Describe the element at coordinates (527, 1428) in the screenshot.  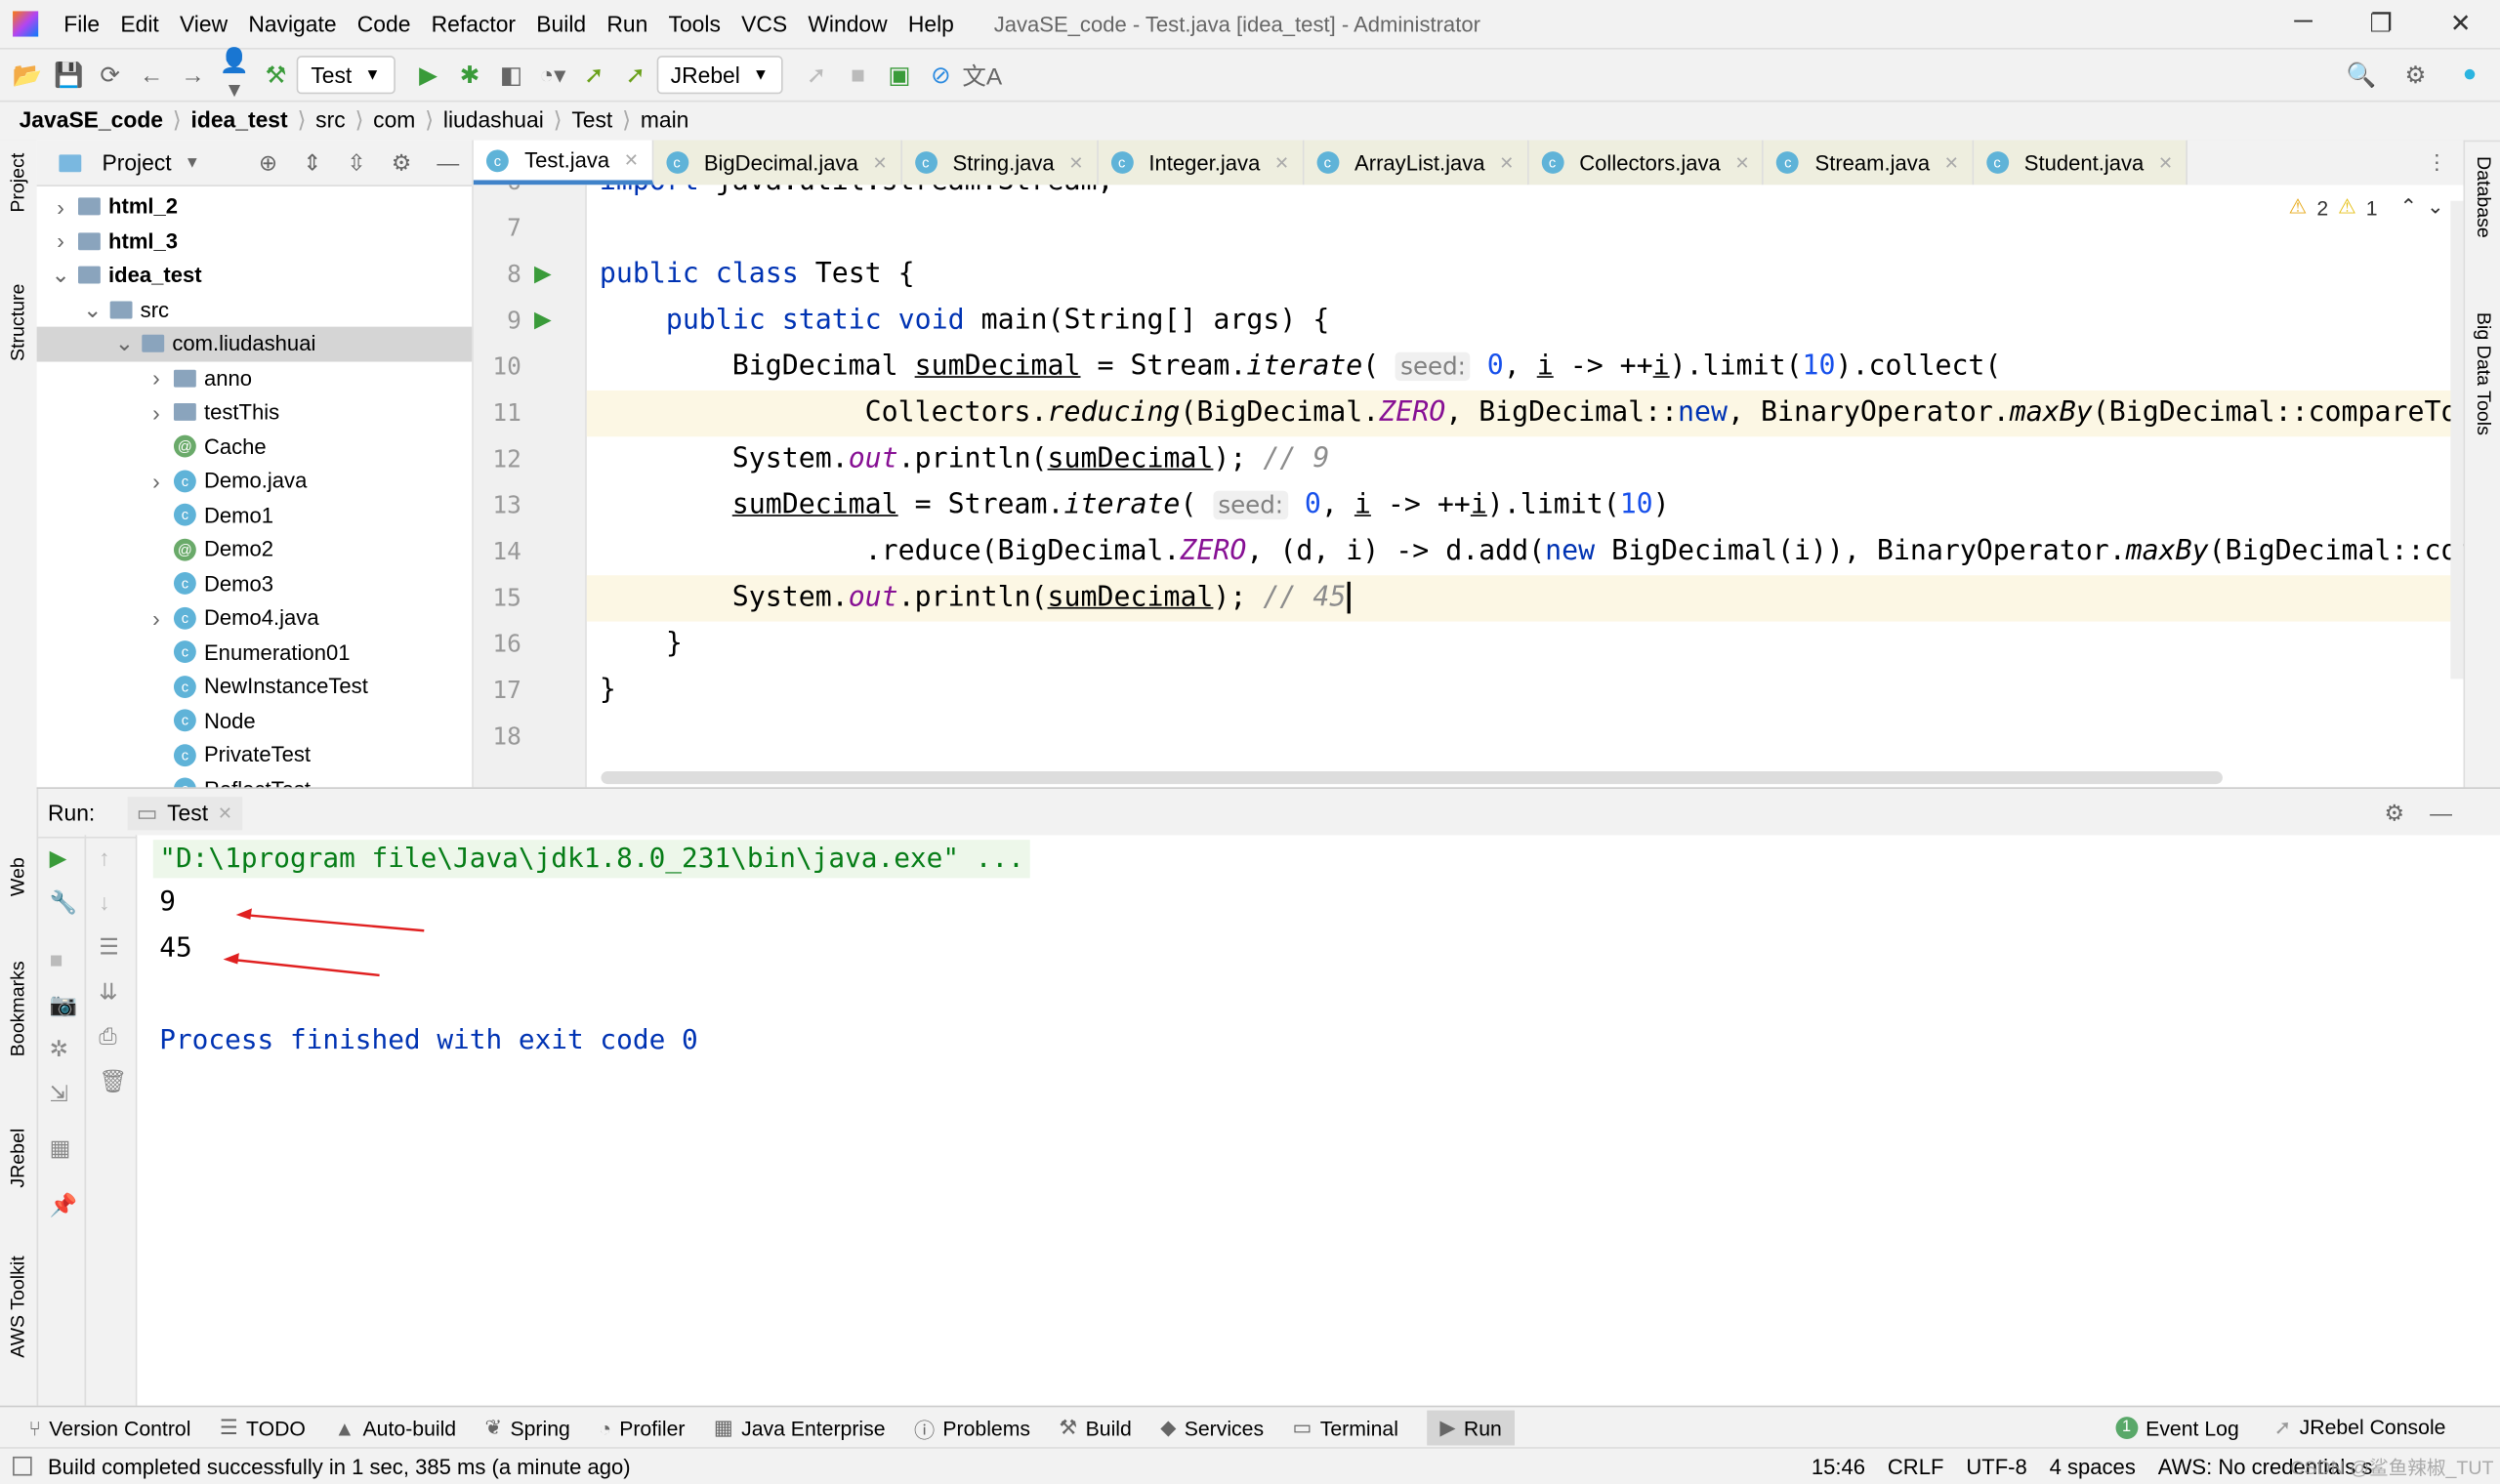
I see `tool-spring: ❦ Spring` at that location.